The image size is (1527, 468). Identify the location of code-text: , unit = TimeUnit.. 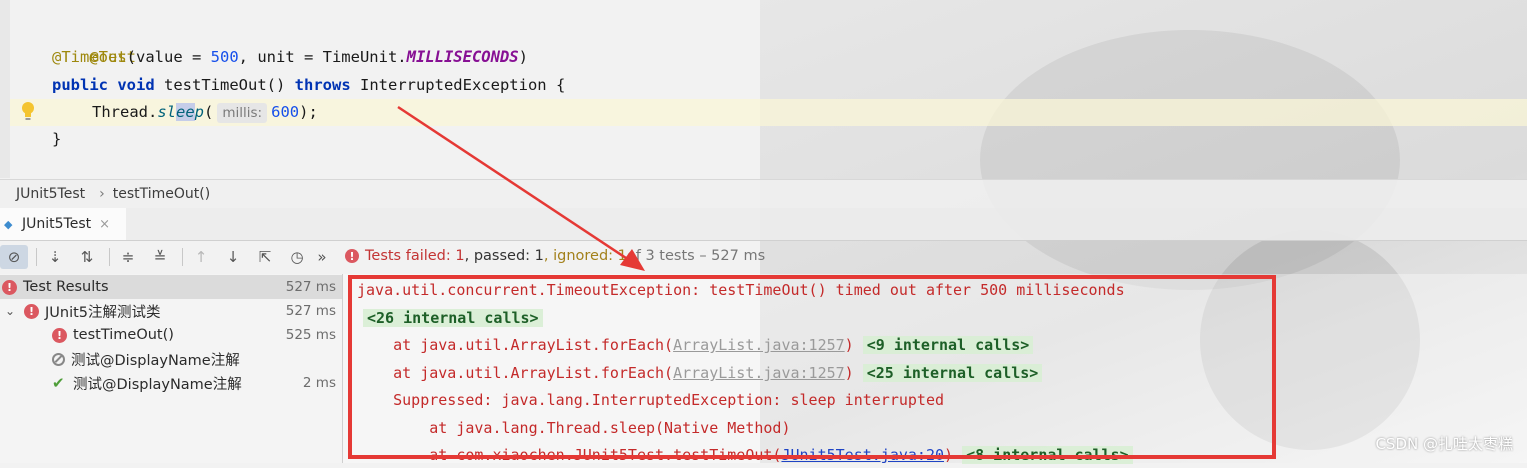
(322, 57).